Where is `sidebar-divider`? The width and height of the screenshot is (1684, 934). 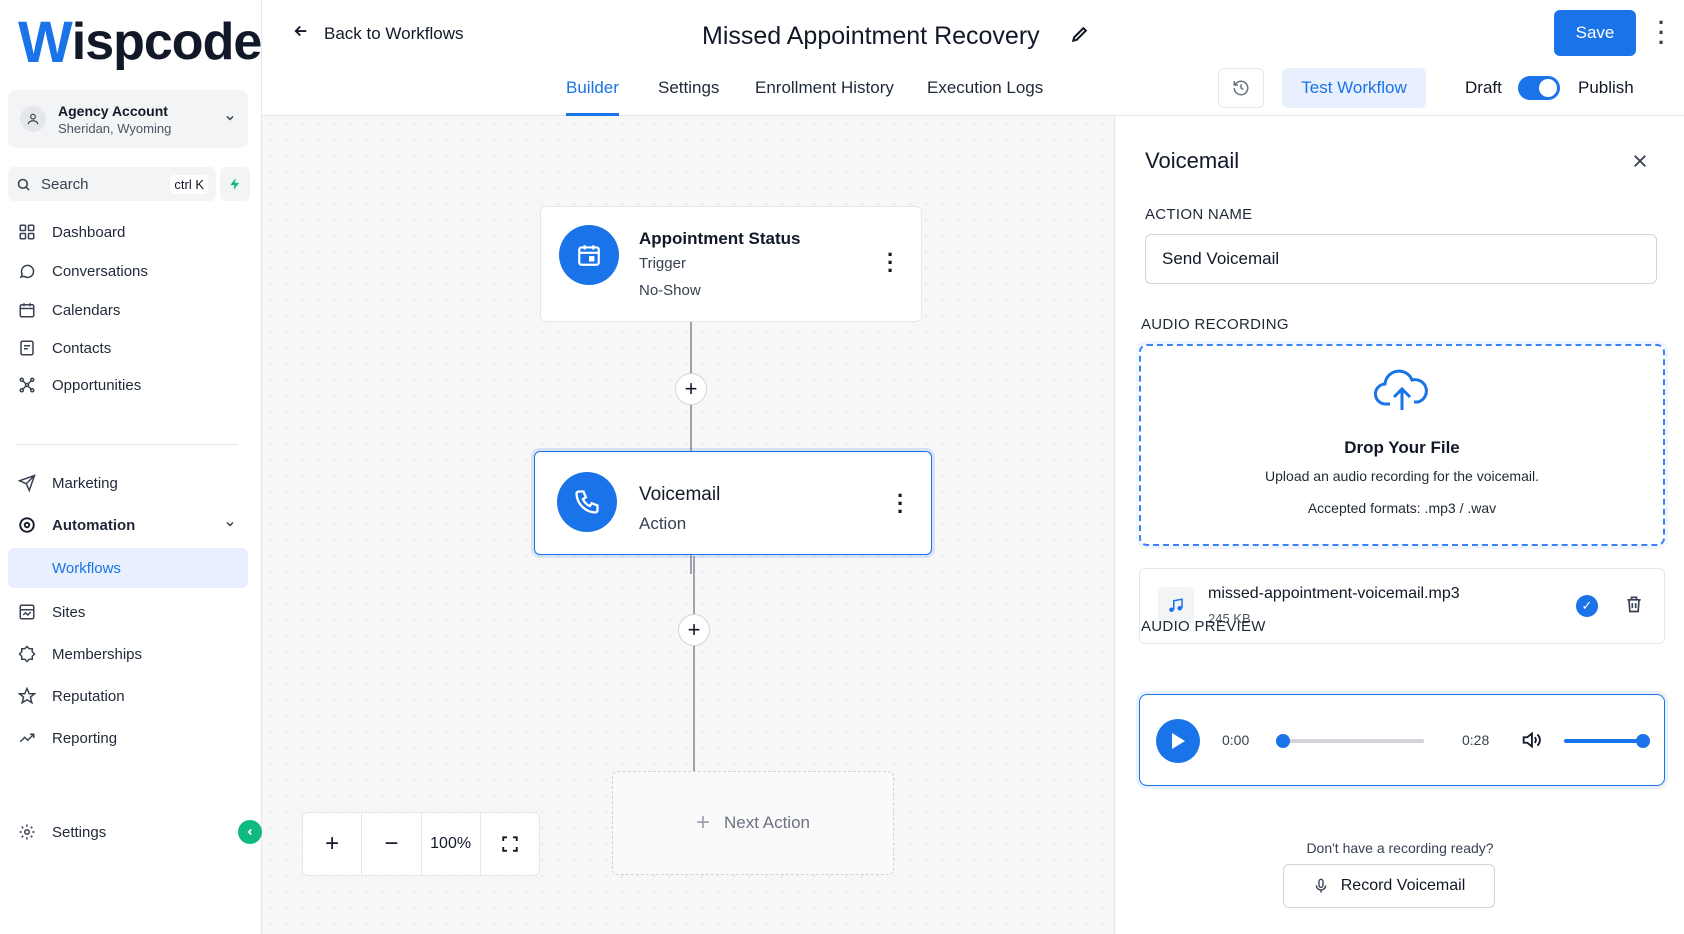 sidebar-divider is located at coordinates (127, 444).